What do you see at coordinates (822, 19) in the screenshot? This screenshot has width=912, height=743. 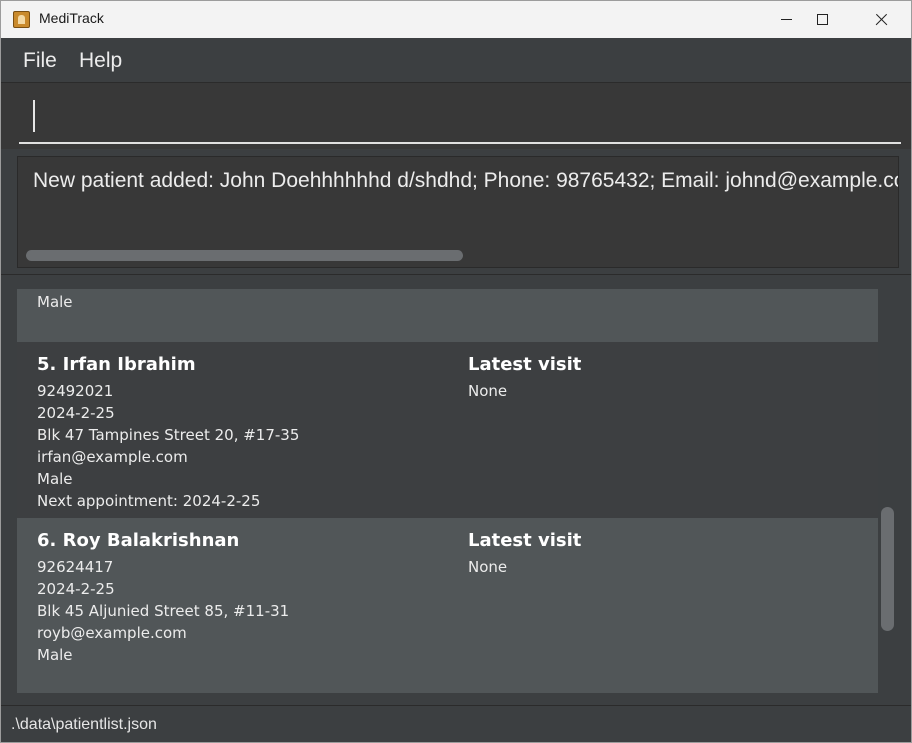 I see `maximize-button` at bounding box center [822, 19].